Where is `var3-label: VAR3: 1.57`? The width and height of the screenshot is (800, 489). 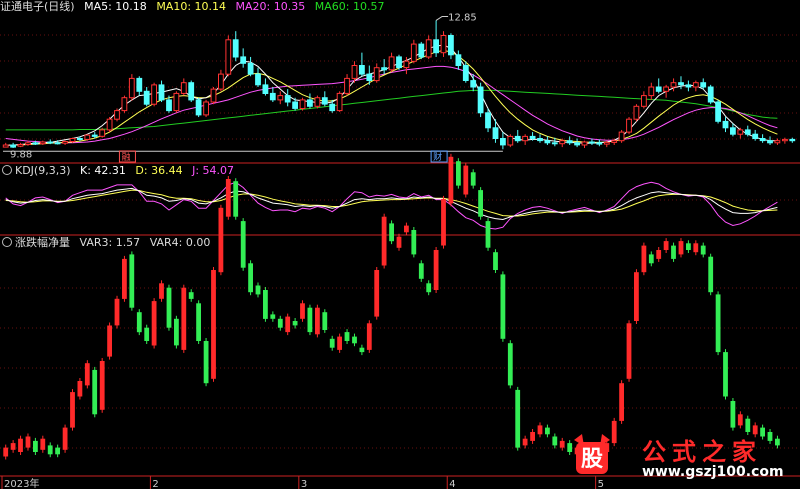
var3-label: VAR3: 1.57 is located at coordinates (110, 242).